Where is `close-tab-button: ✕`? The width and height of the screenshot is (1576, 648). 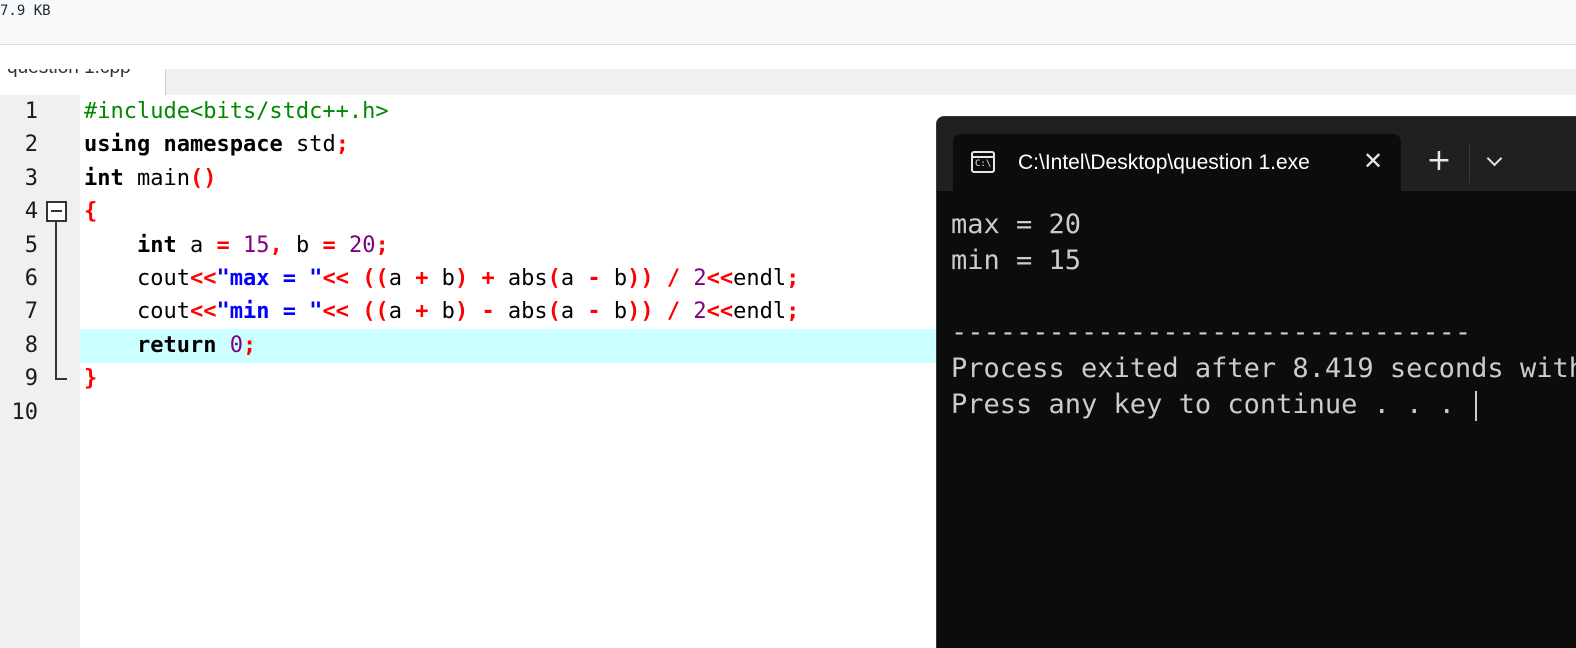
close-tab-button: ✕ is located at coordinates (1373, 161).